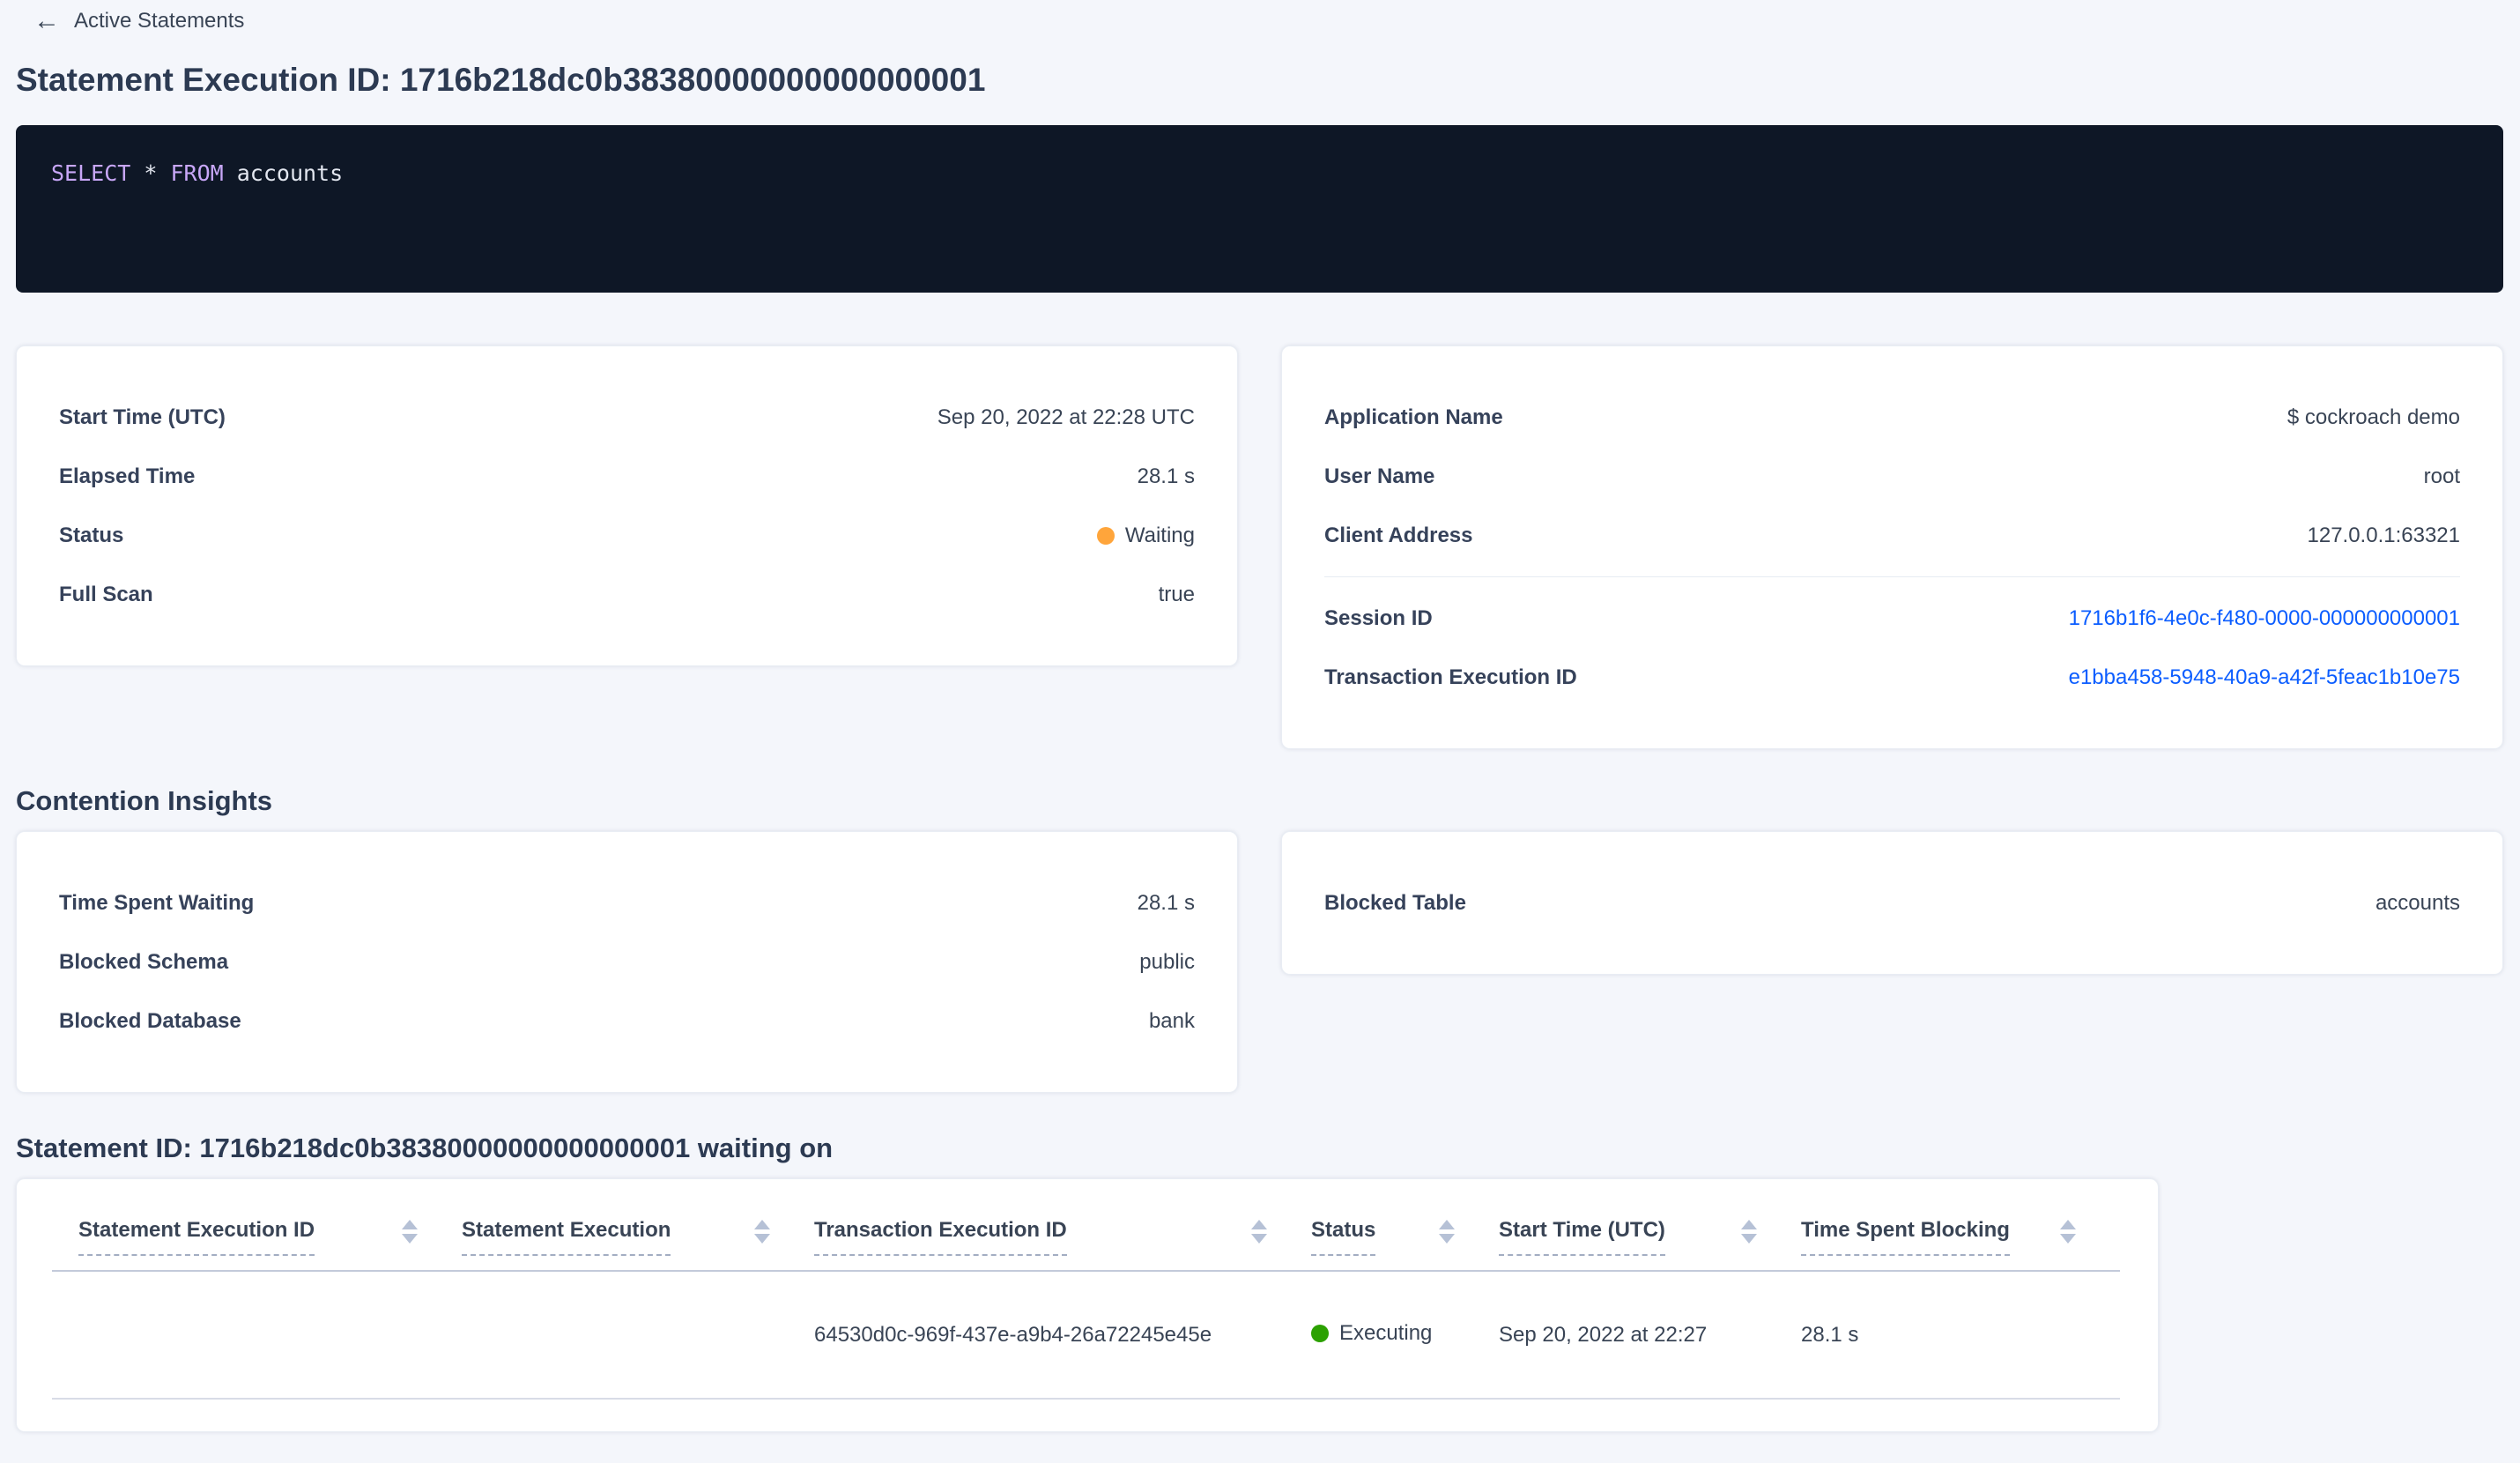 The height and width of the screenshot is (1463, 2520). What do you see at coordinates (283, 173) in the screenshot?
I see `sql-table-segment: accounts` at bounding box center [283, 173].